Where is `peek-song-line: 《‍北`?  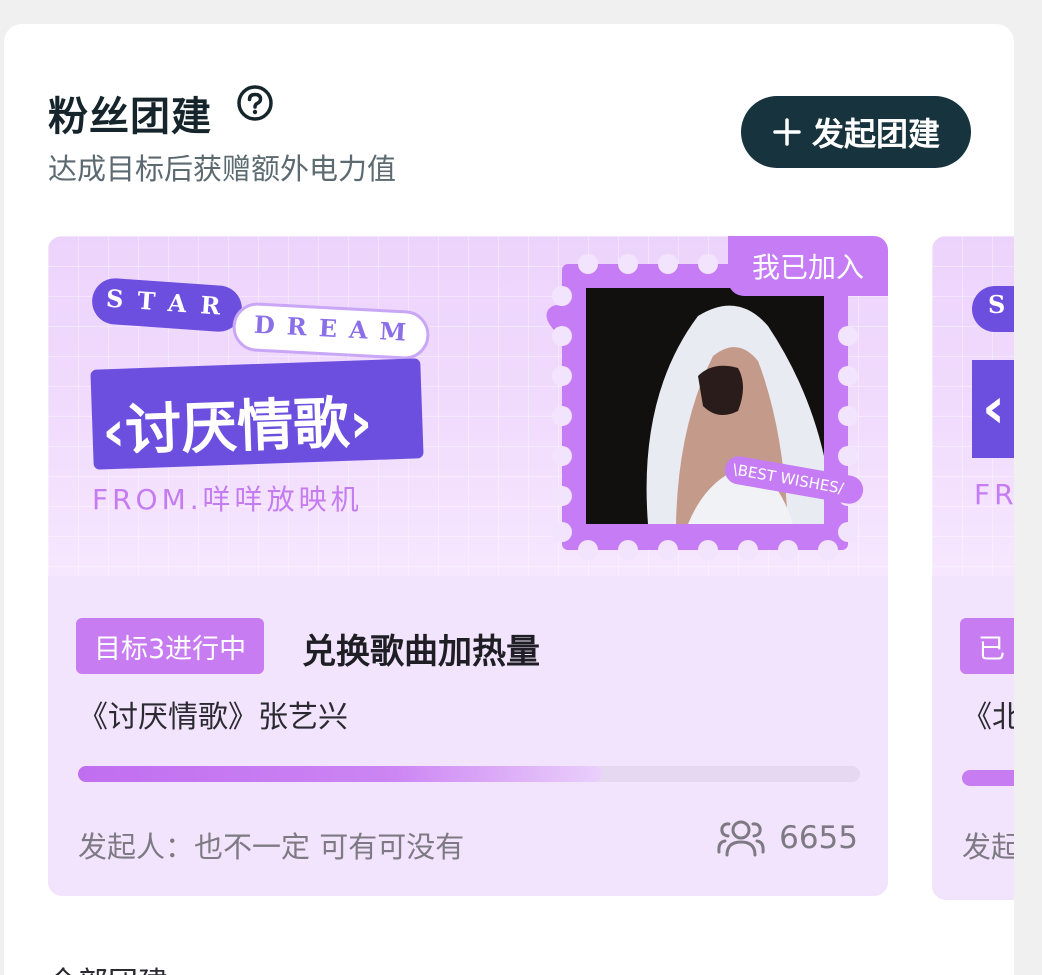
peek-song-line: 《‍北 is located at coordinates (988, 717).